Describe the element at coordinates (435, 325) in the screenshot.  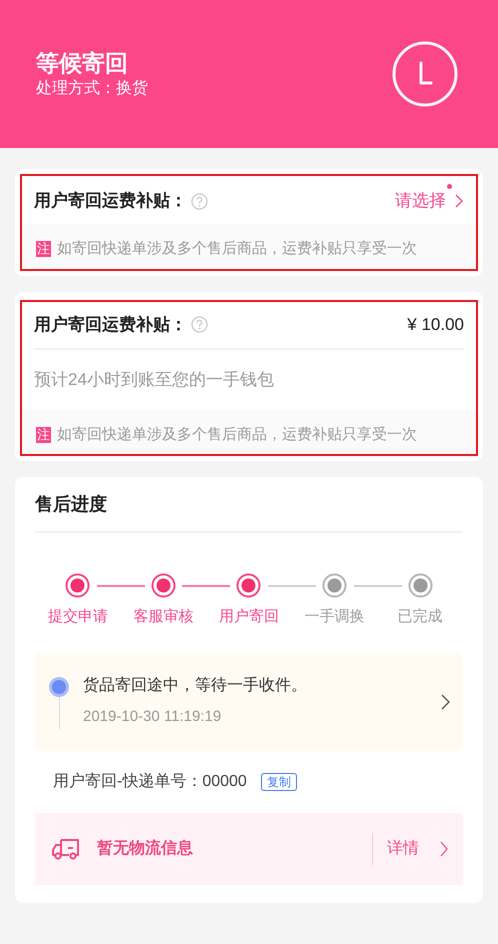
I see `subsidy-amount: ¥ 10.00` at that location.